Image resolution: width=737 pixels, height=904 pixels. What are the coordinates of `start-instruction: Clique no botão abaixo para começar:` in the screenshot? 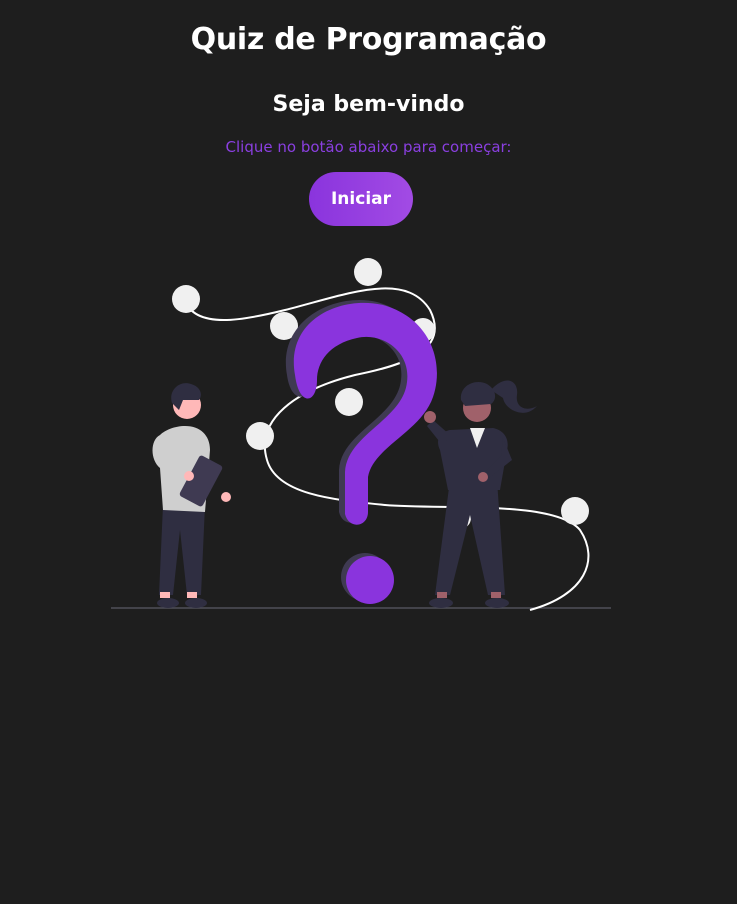 It's located at (368, 147).